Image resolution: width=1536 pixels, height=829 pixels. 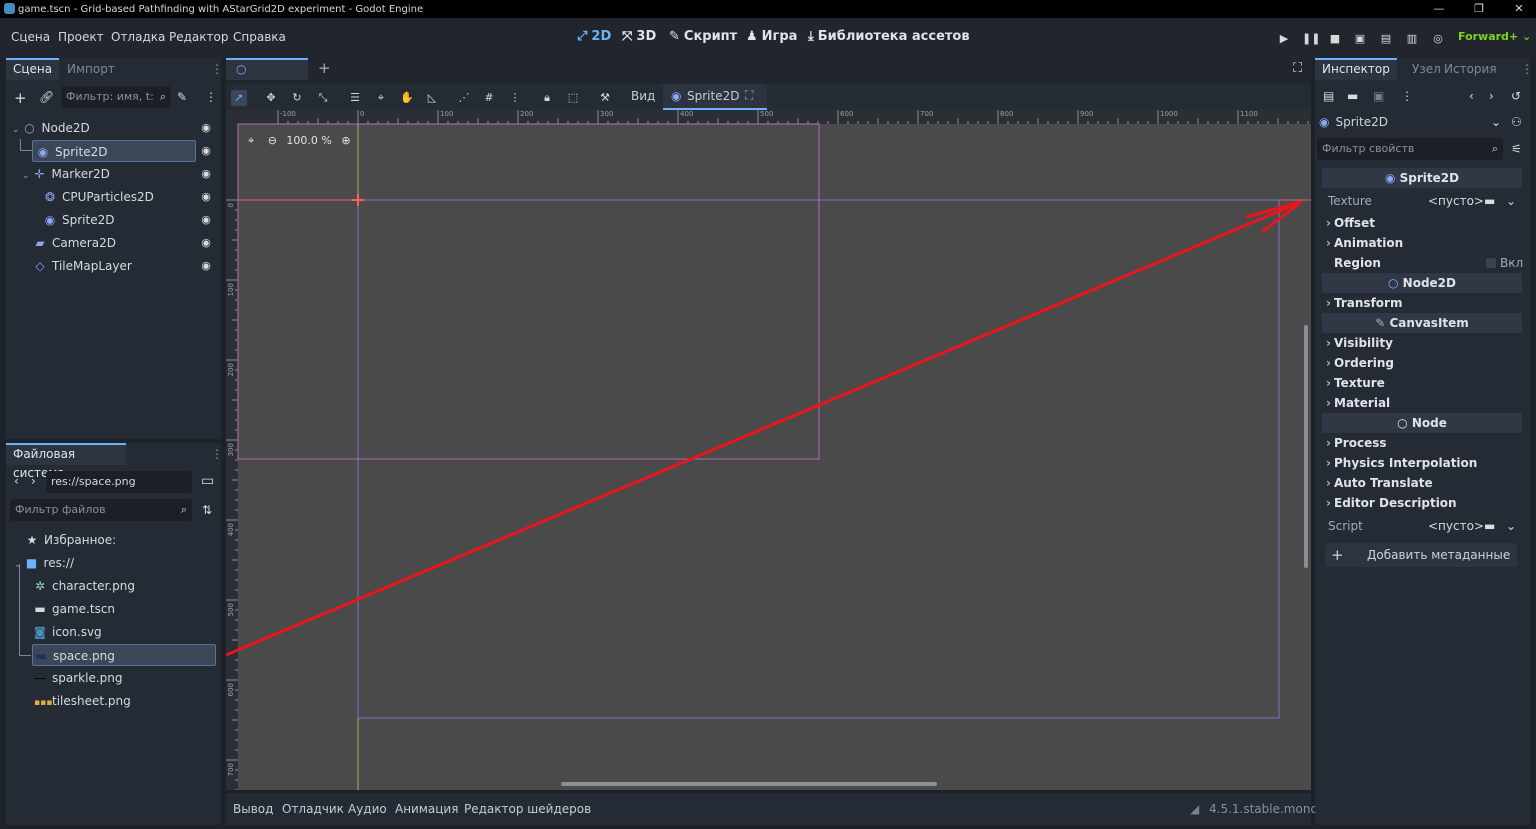 What do you see at coordinates (547, 98) in the screenshot?
I see `lock-icon: 🔒︎` at bounding box center [547, 98].